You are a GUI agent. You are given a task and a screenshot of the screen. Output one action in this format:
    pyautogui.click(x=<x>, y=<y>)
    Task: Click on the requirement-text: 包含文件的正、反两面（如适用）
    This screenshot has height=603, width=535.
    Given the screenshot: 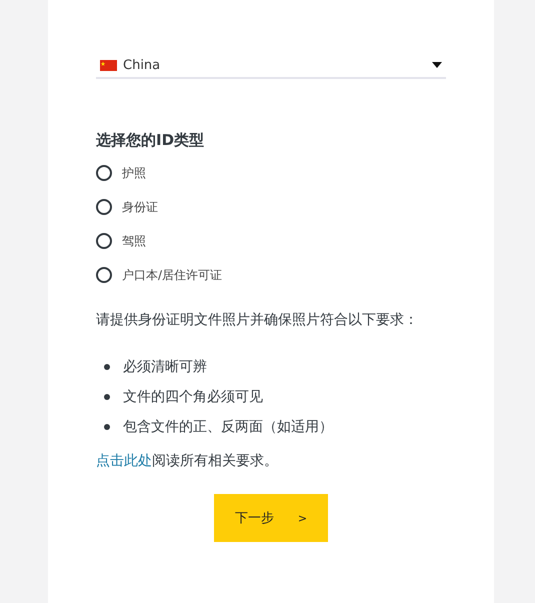 What is the action you would take?
    pyautogui.click(x=228, y=427)
    